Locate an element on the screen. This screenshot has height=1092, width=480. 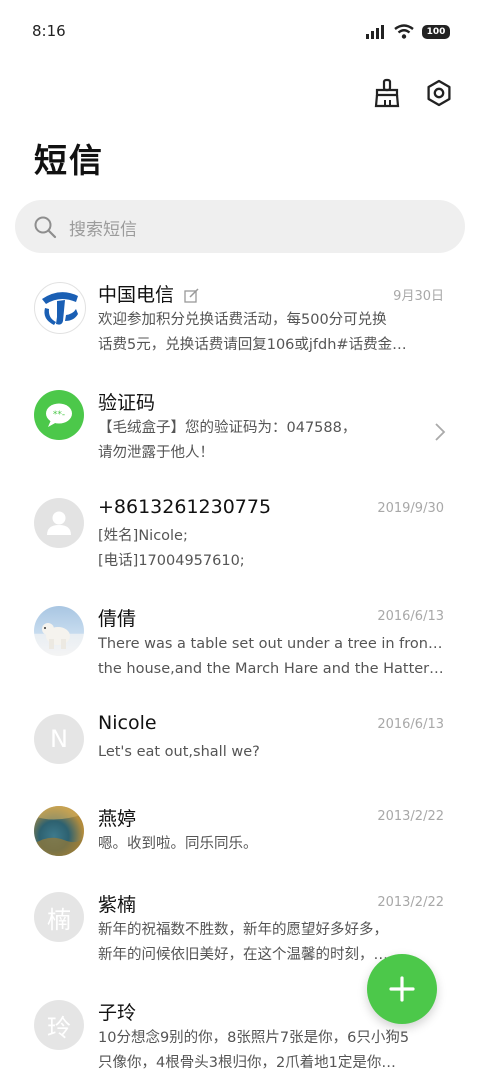
page-title: 短信 is located at coordinates (69, 160).